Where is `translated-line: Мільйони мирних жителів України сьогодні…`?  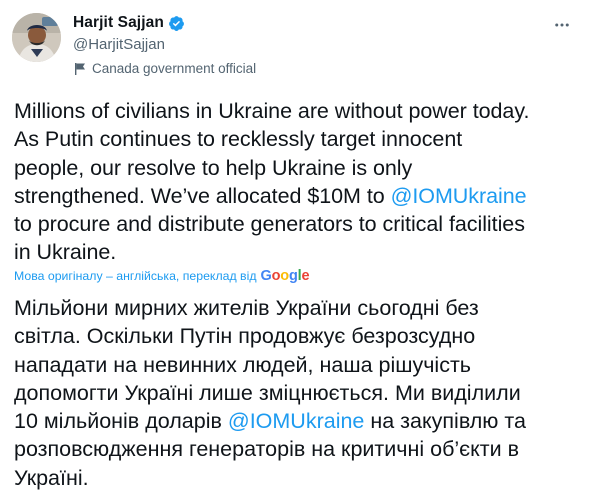
translated-line: Мільйони мирних жителів України сьогодні… is located at coordinates (246, 308).